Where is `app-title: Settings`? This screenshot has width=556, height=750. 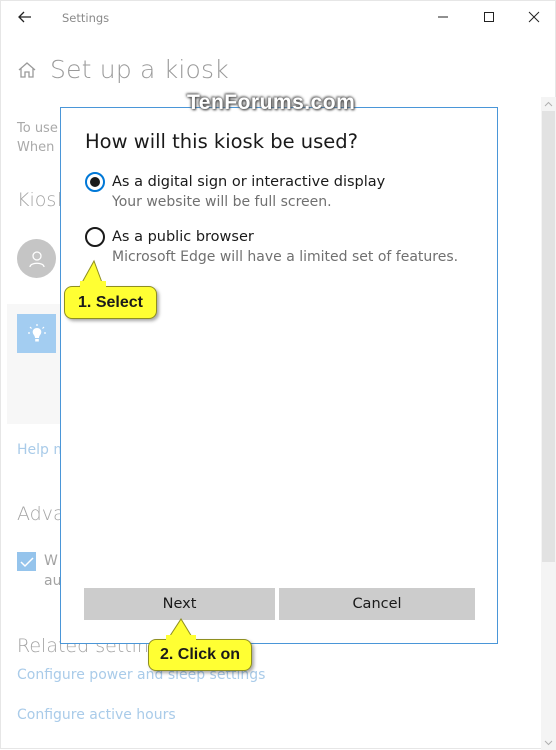
app-title: Settings is located at coordinates (86, 18).